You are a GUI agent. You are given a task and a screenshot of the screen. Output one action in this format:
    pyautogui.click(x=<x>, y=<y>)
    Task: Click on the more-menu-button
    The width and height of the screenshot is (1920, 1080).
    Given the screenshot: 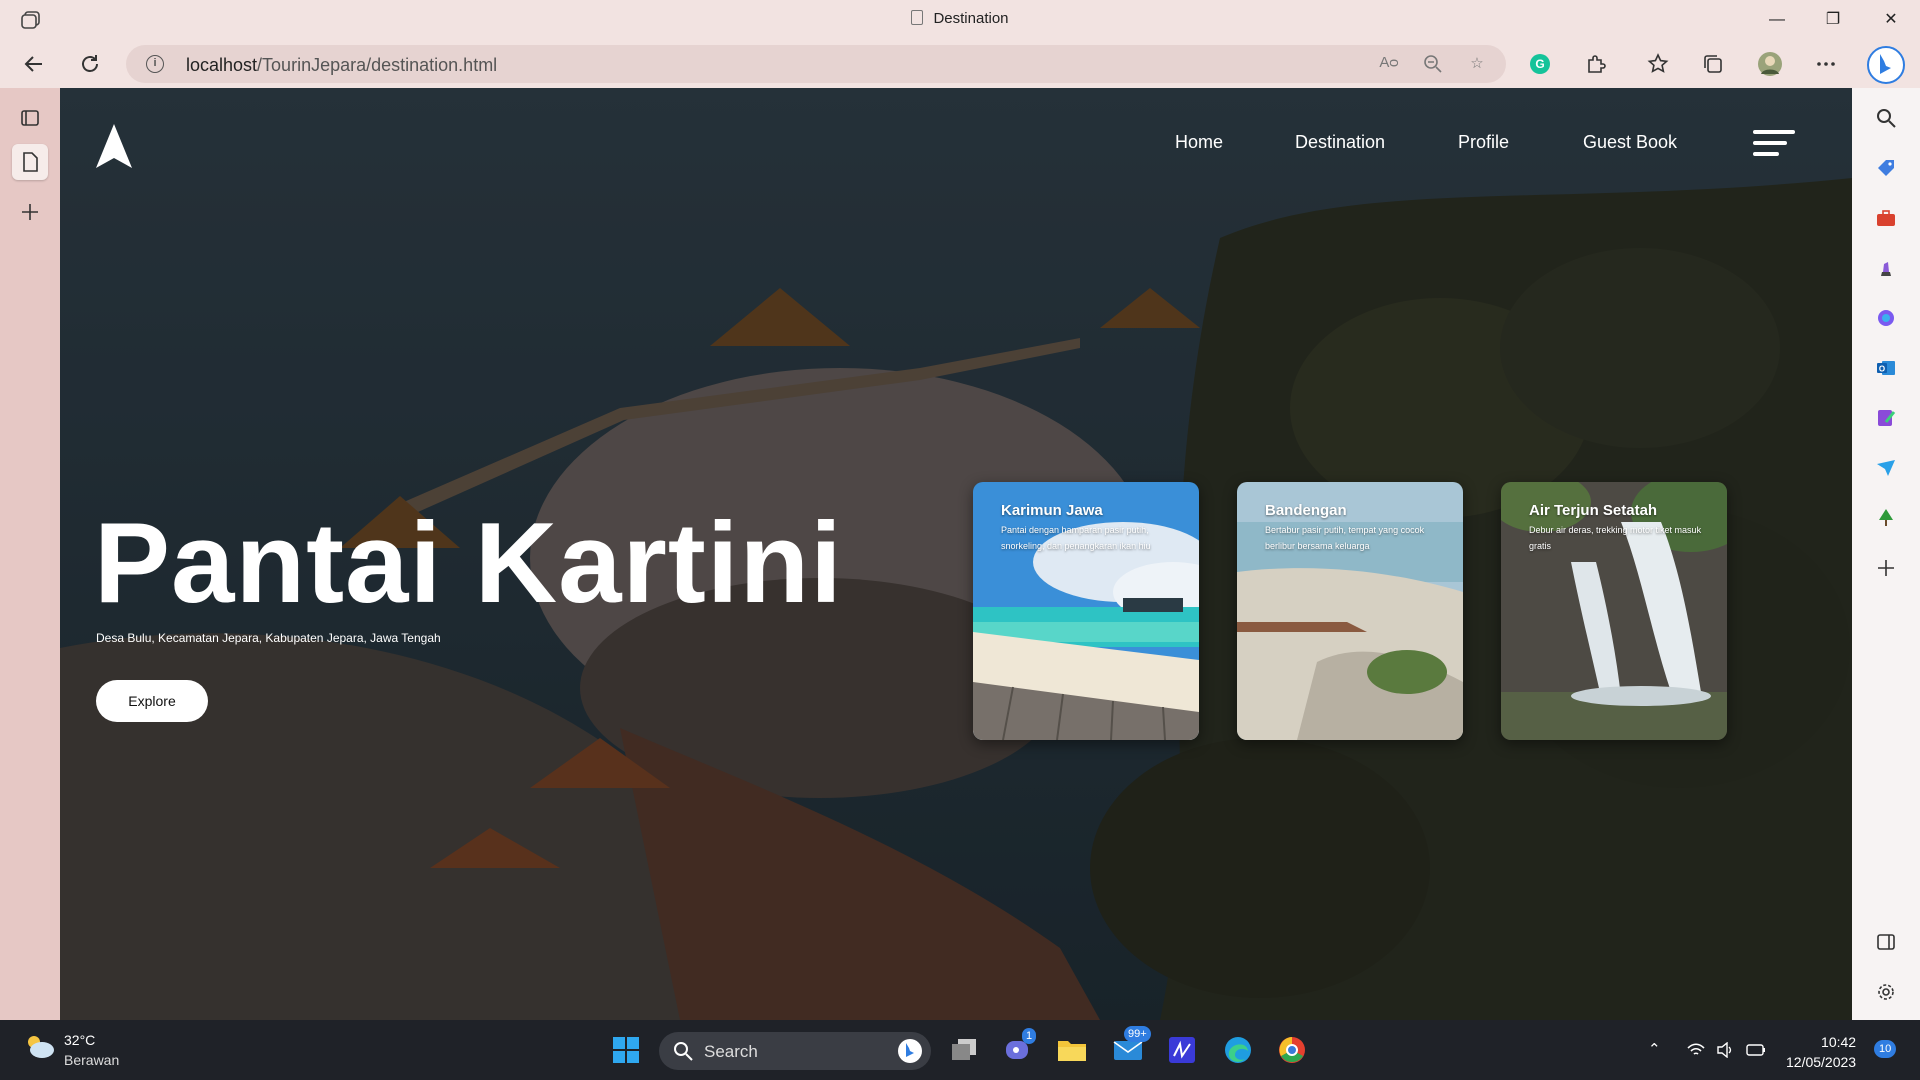 What is the action you would take?
    pyautogui.click(x=1826, y=64)
    